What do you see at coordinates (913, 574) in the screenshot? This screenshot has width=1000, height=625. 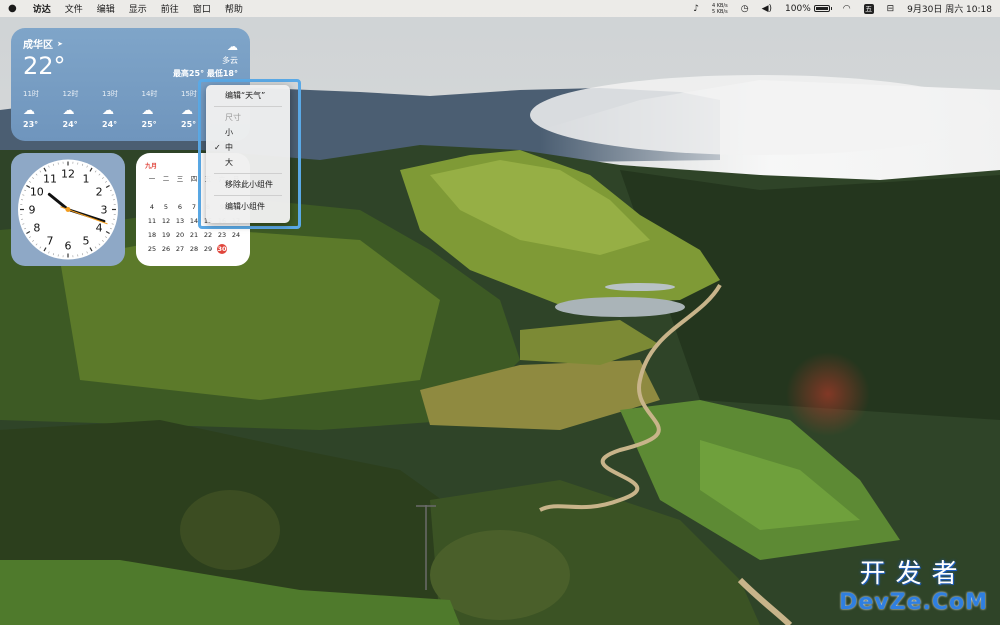 I see `watermark-top: 开发者` at bounding box center [913, 574].